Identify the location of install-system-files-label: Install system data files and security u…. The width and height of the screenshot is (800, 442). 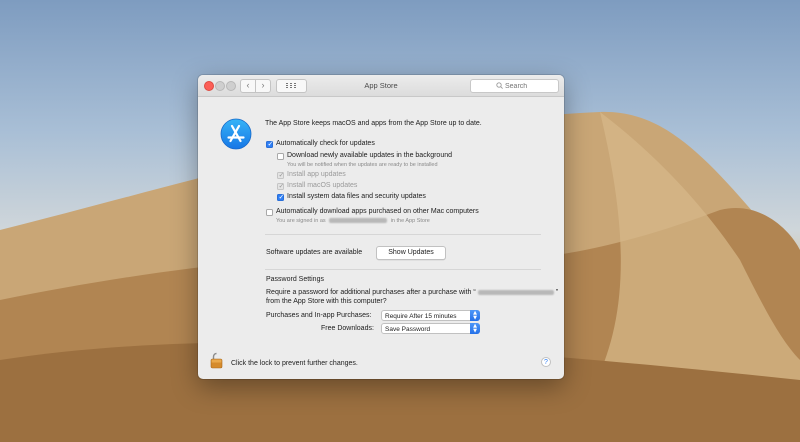
(356, 196).